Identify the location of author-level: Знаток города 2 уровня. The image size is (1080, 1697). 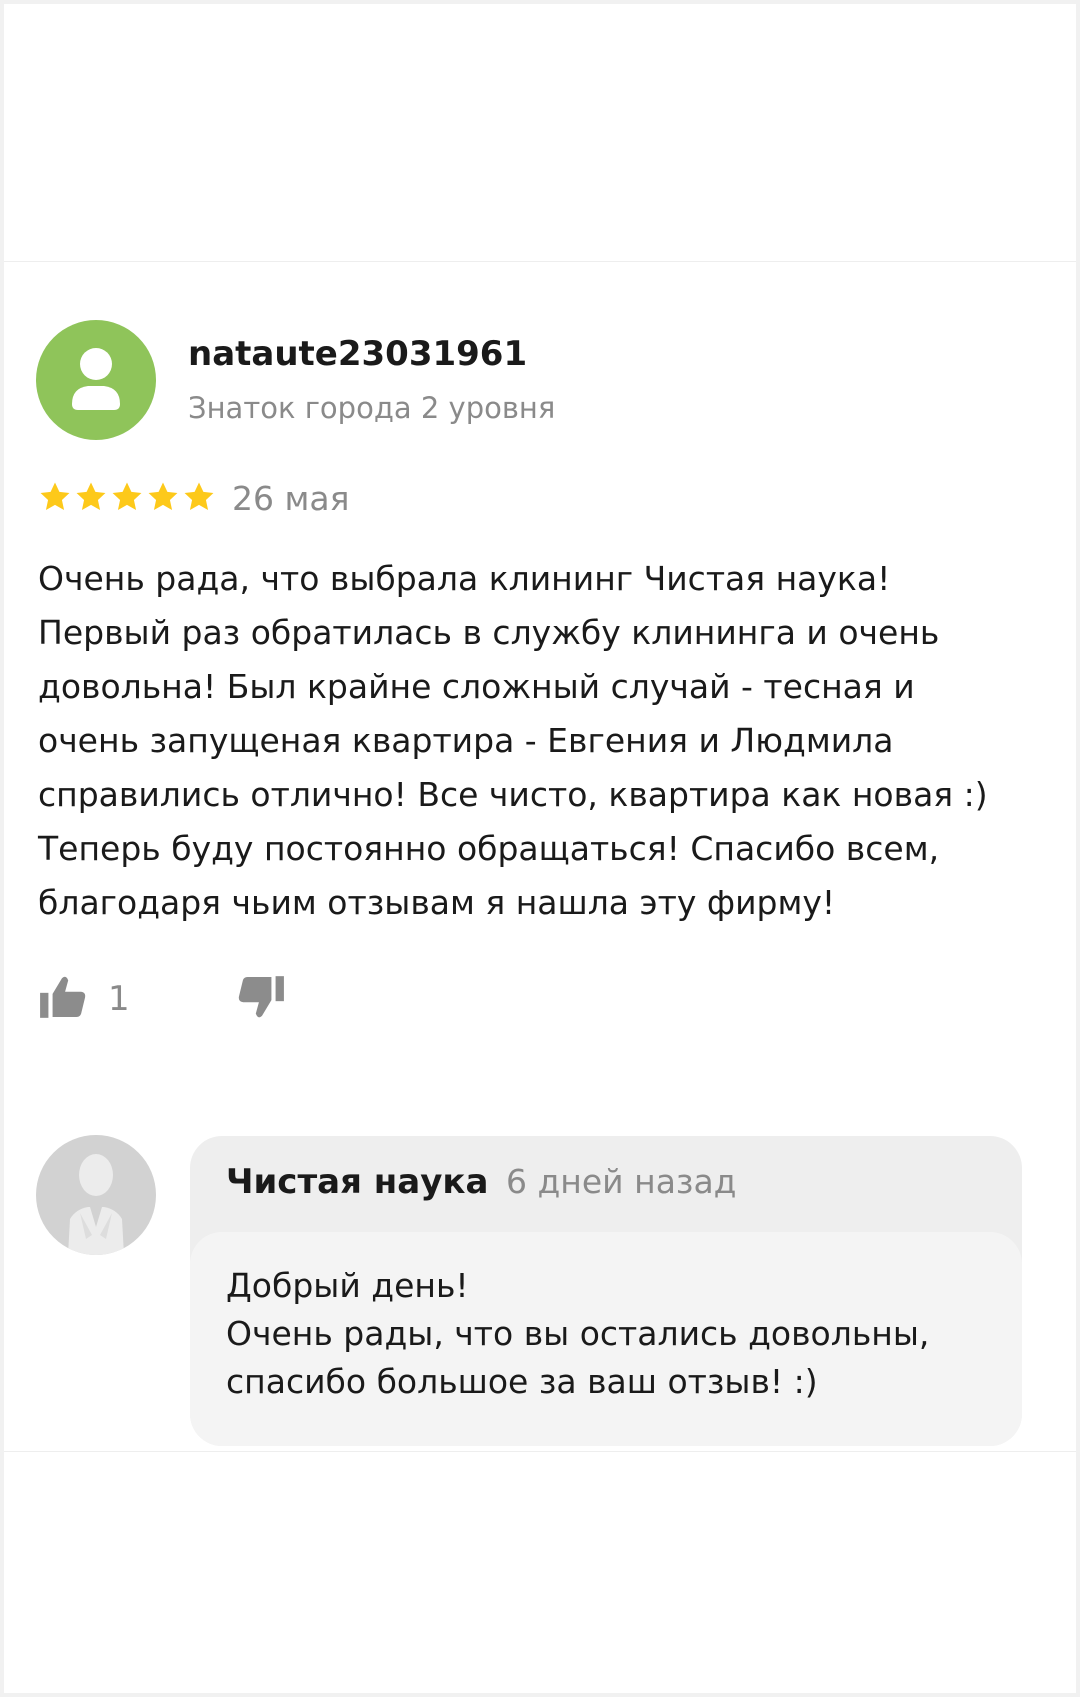
(372, 408).